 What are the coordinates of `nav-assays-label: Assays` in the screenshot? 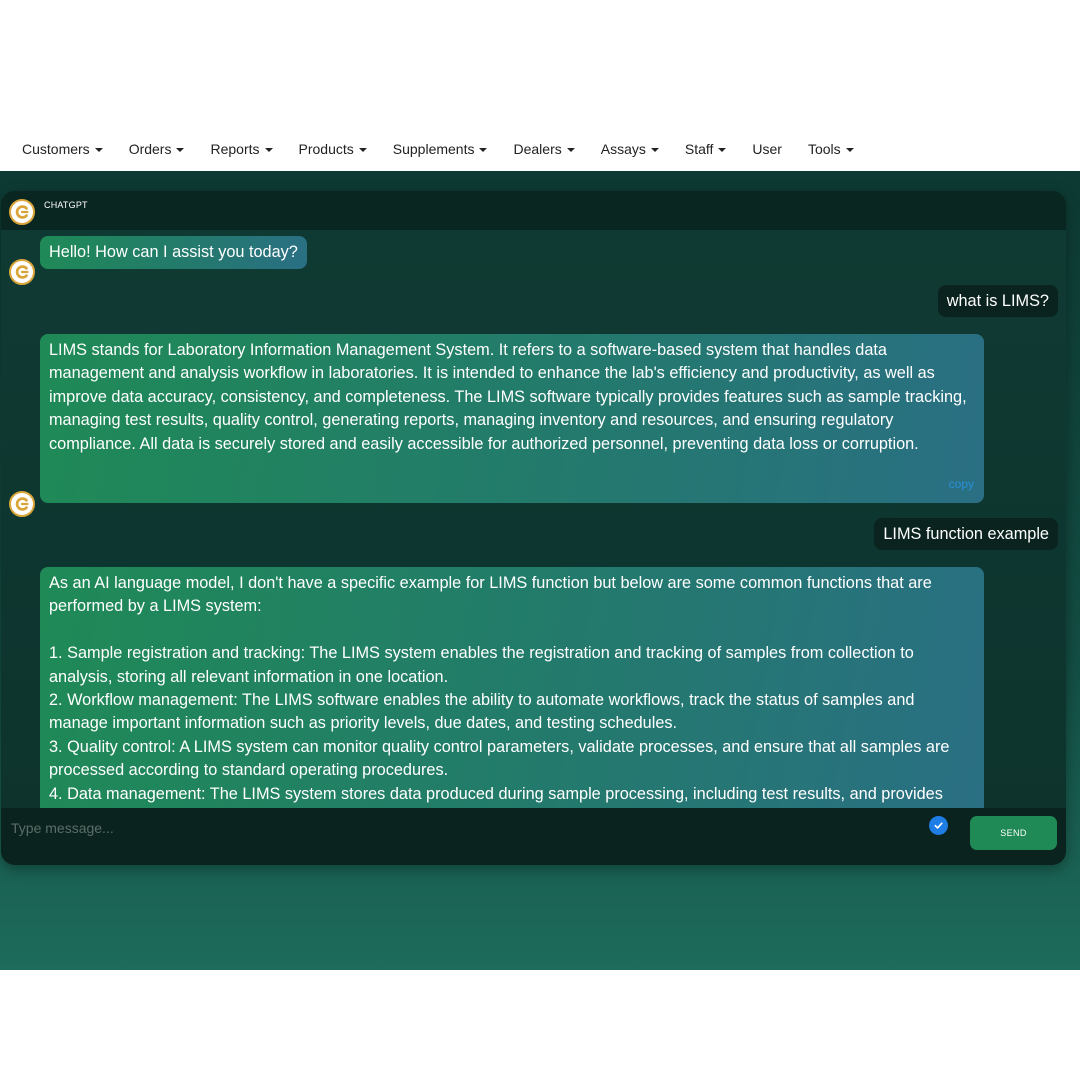 It's located at (623, 149).